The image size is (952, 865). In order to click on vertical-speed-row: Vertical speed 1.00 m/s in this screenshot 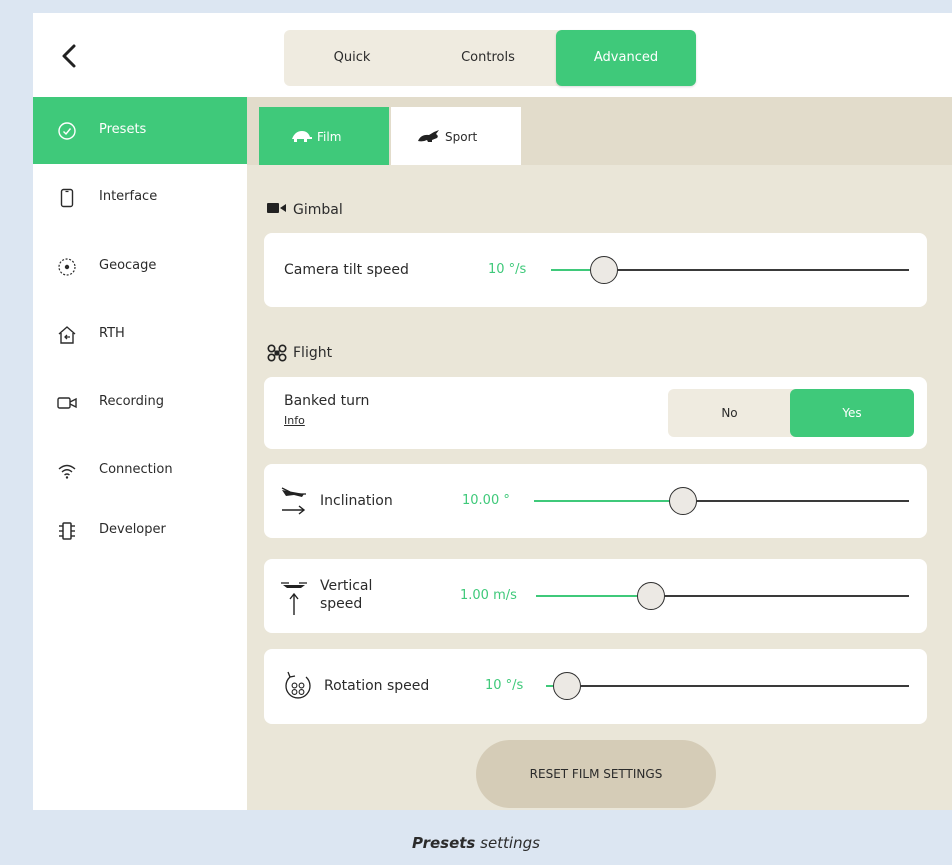, I will do `click(595, 596)`.